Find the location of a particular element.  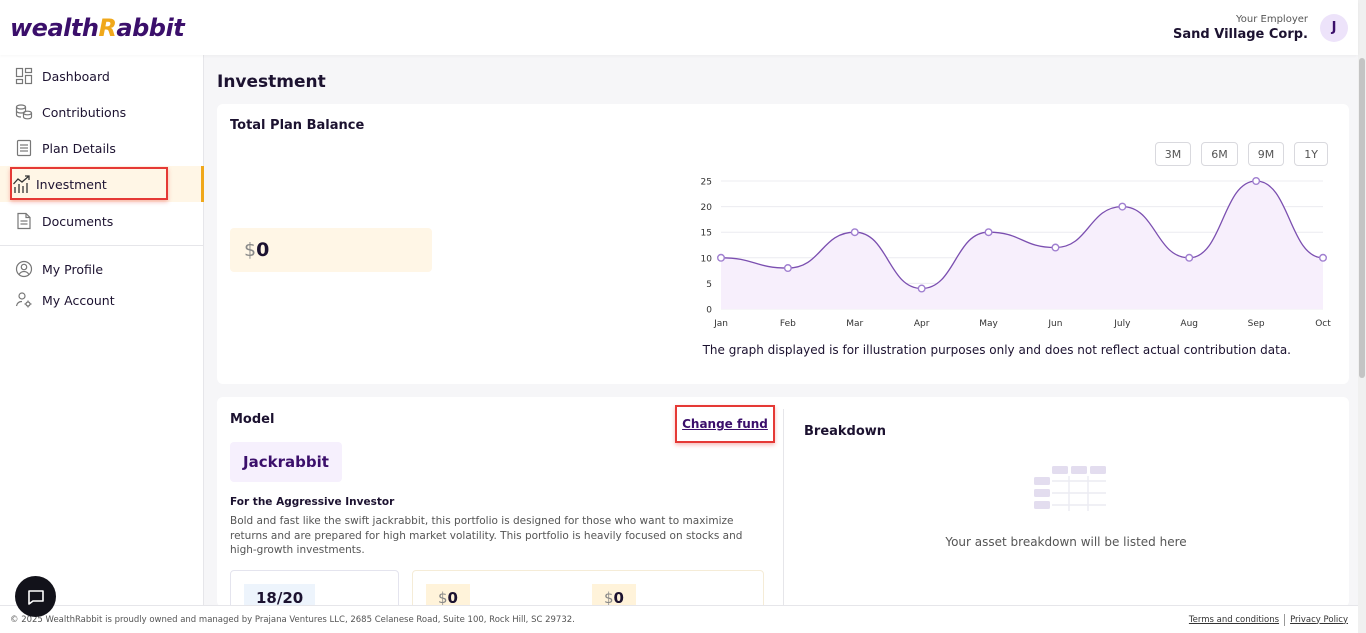

footer-separator is located at coordinates (1285, 619).